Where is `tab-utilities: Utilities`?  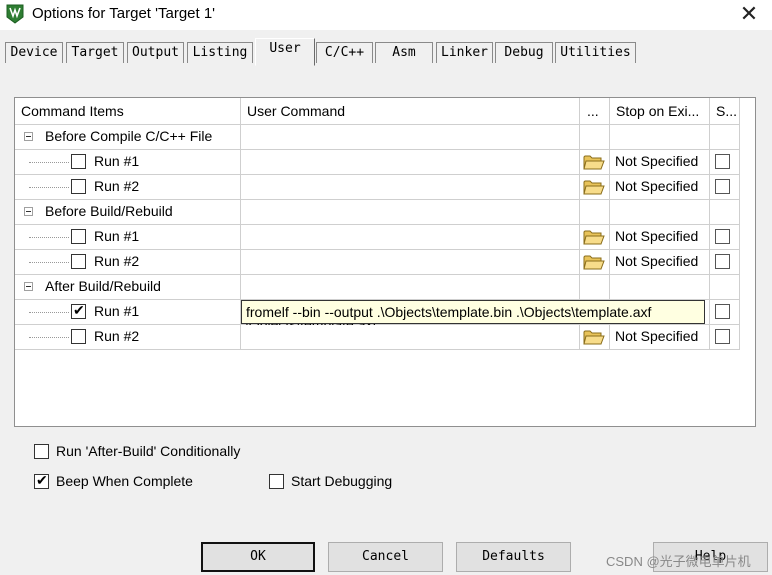
tab-utilities: Utilities is located at coordinates (595, 52).